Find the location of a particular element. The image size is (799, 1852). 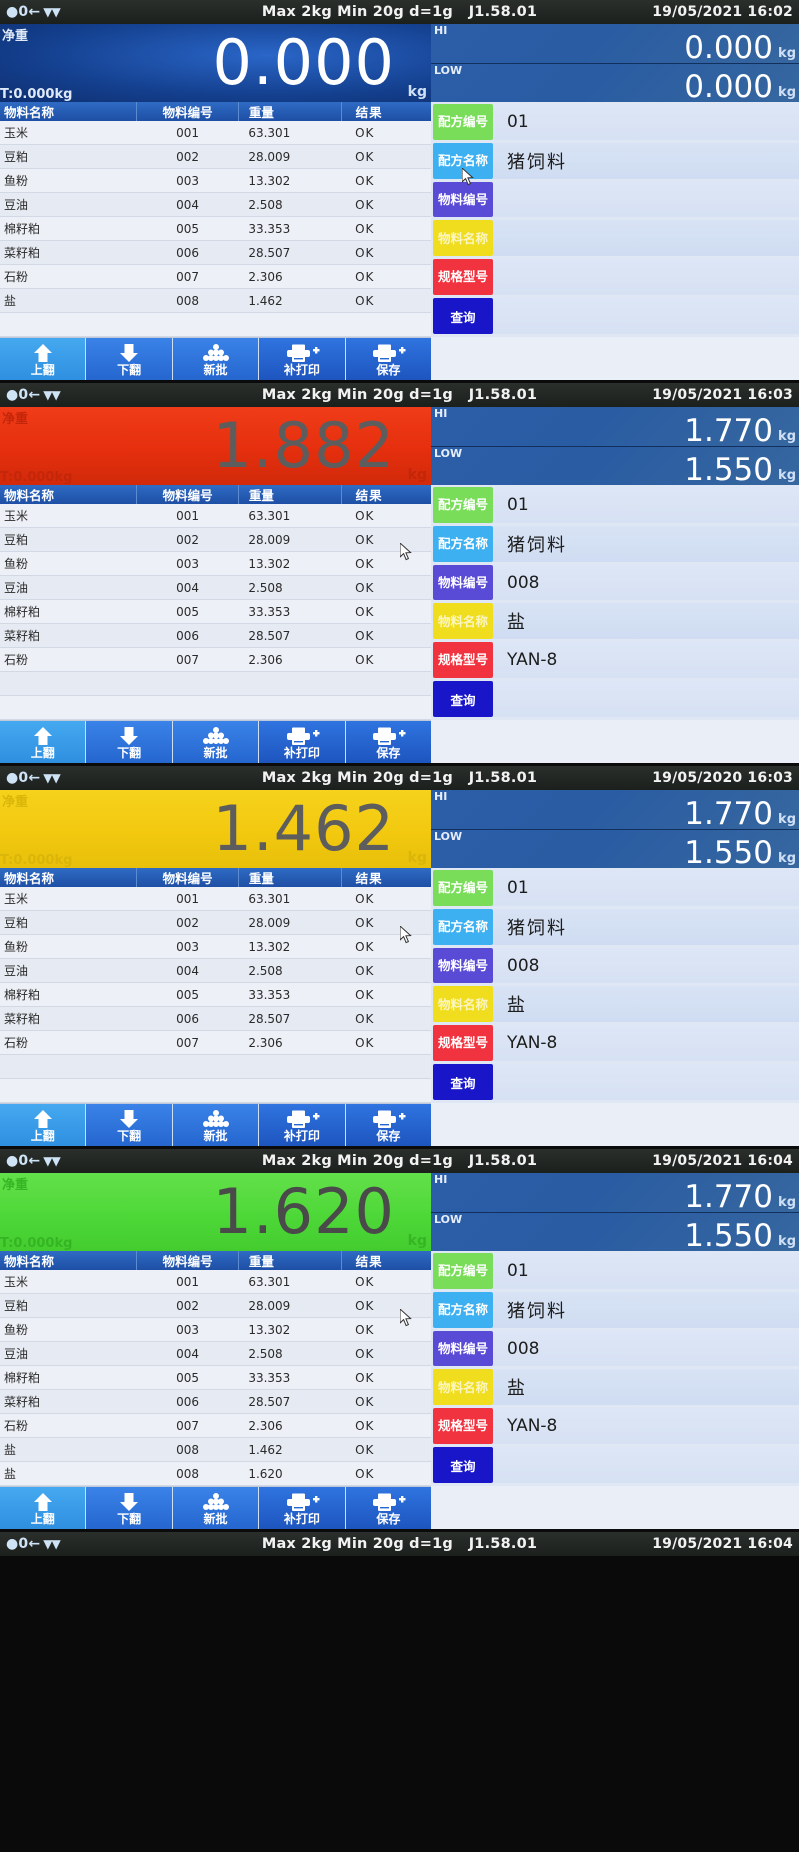

toolbar-button-label: 下翻 is located at coordinates (129, 1135).